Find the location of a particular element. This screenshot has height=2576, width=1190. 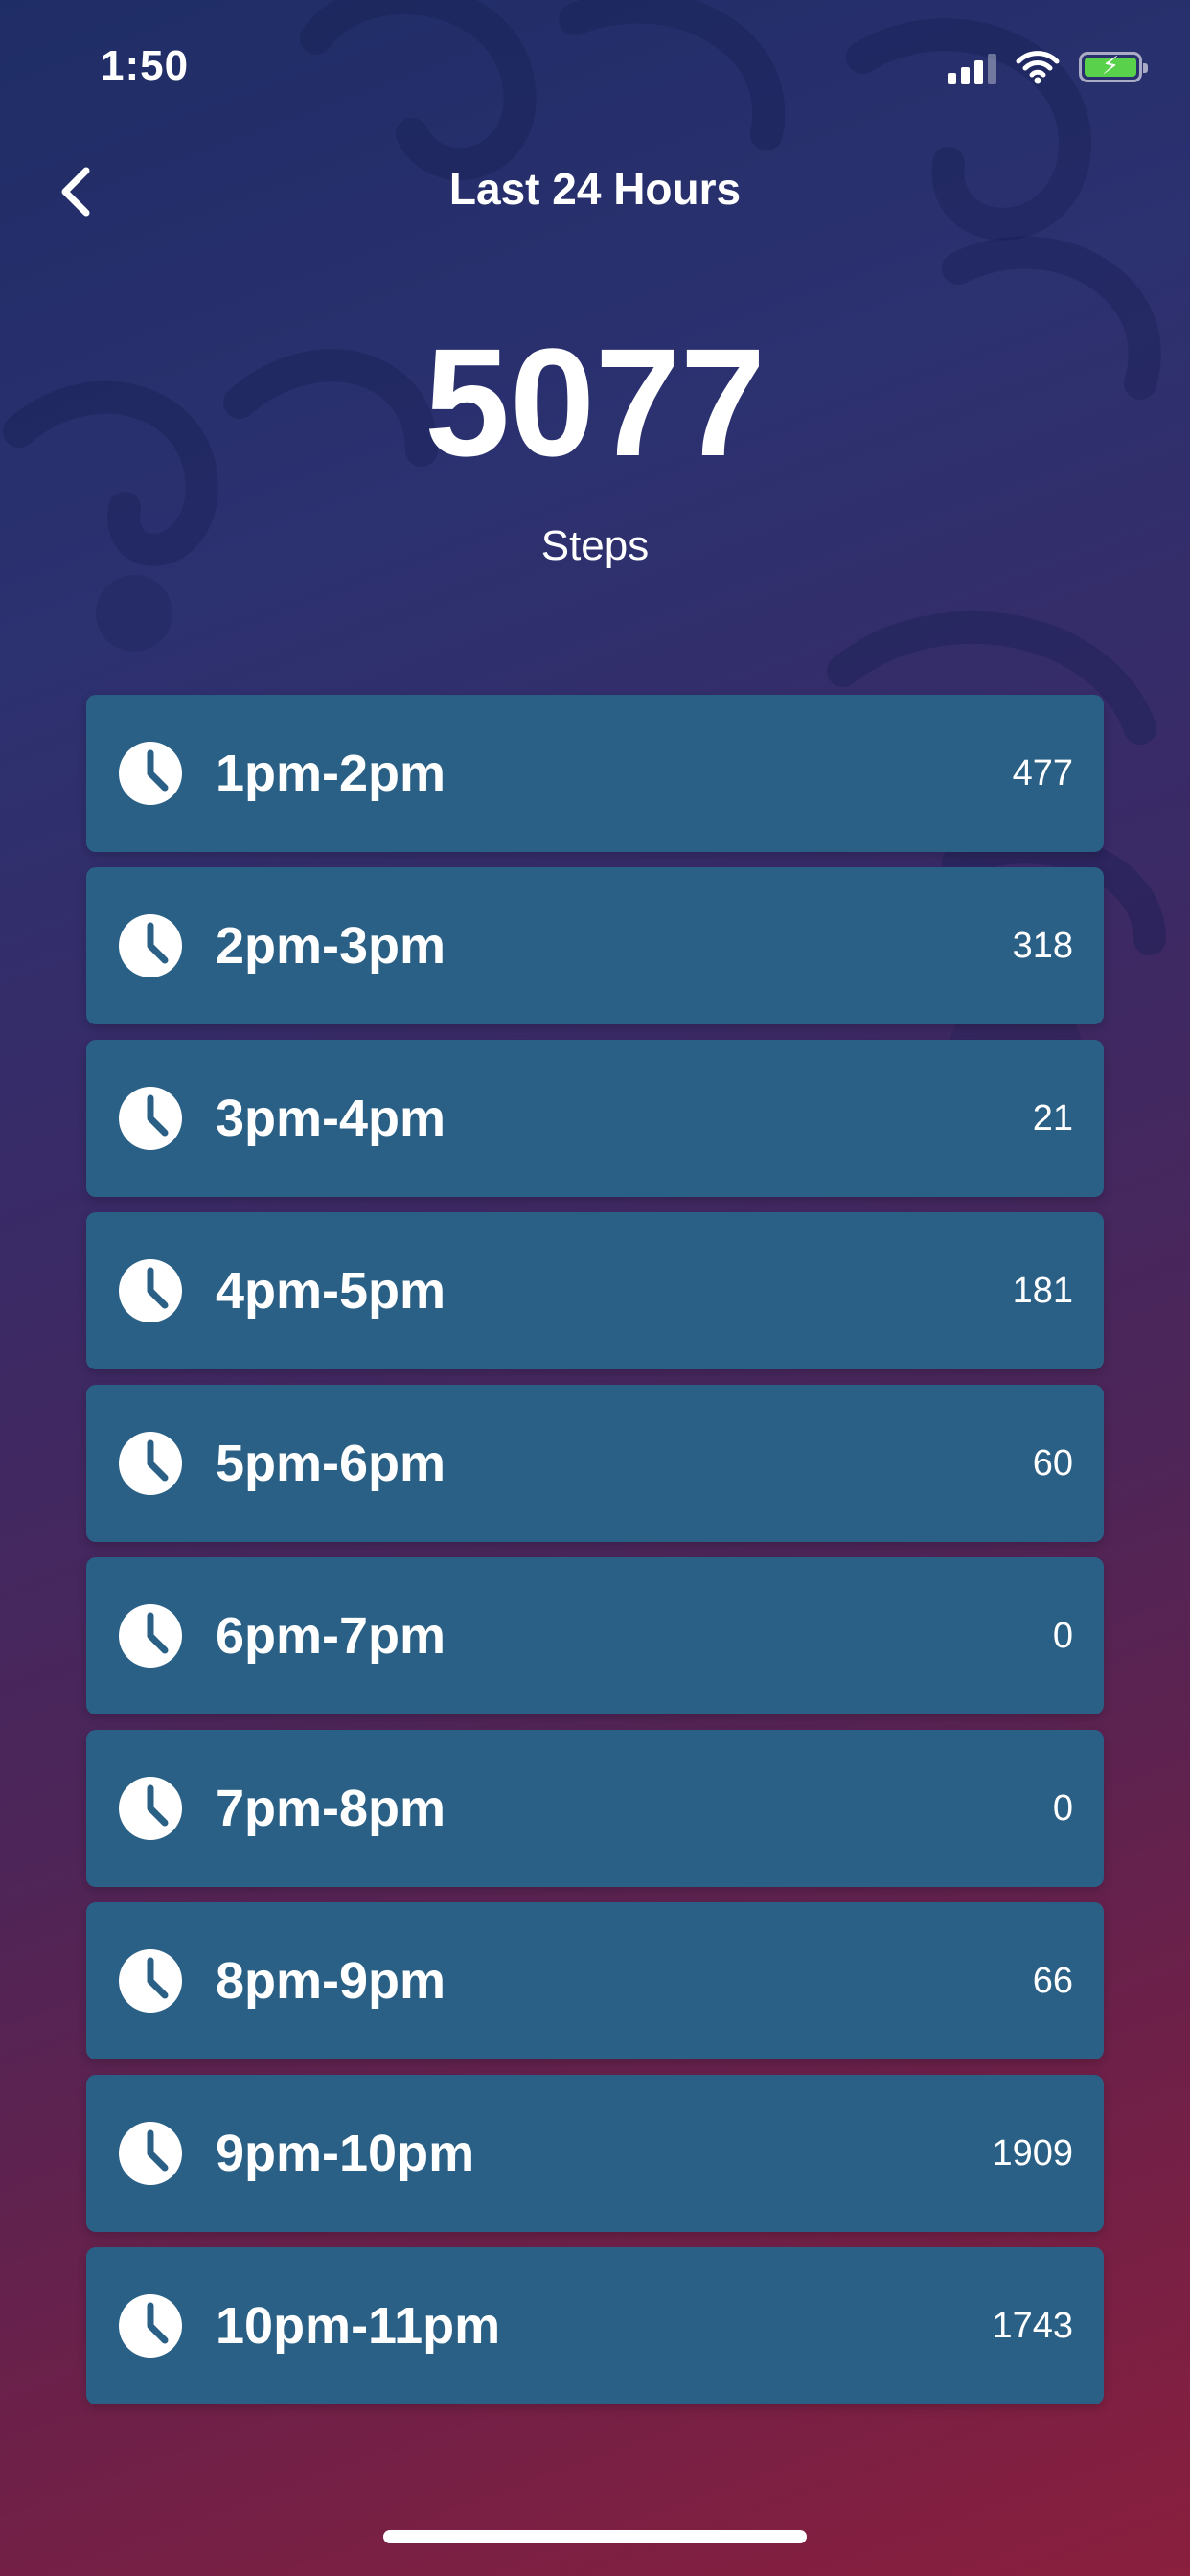

list-item: 9pm-10pm 1909 is located at coordinates (595, 2153).